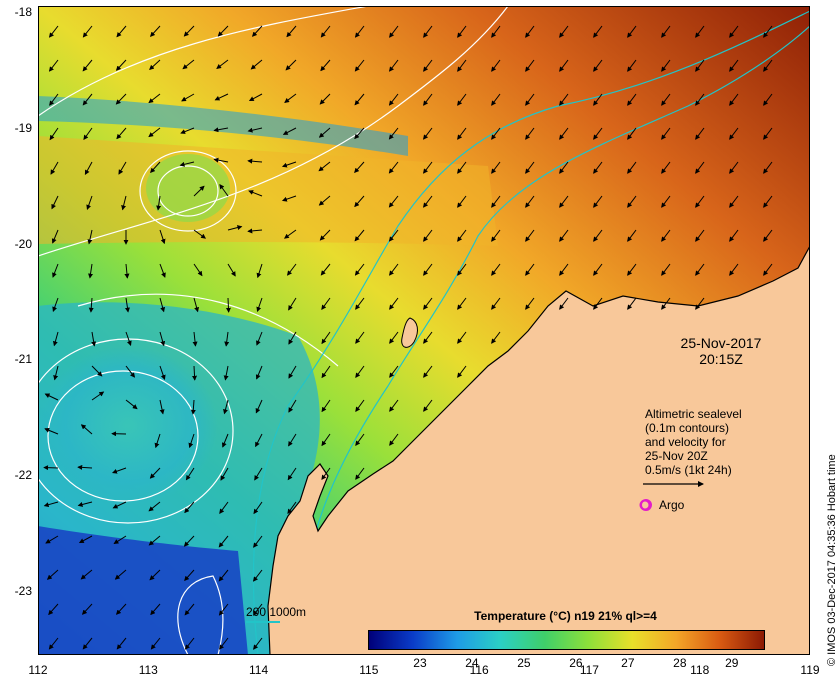 Image resolution: width=840 pixels, height=680 pixels. Describe the element at coordinates (687, 428) in the screenshot. I see `altimetry-note-line: (0.1m contours)` at that location.